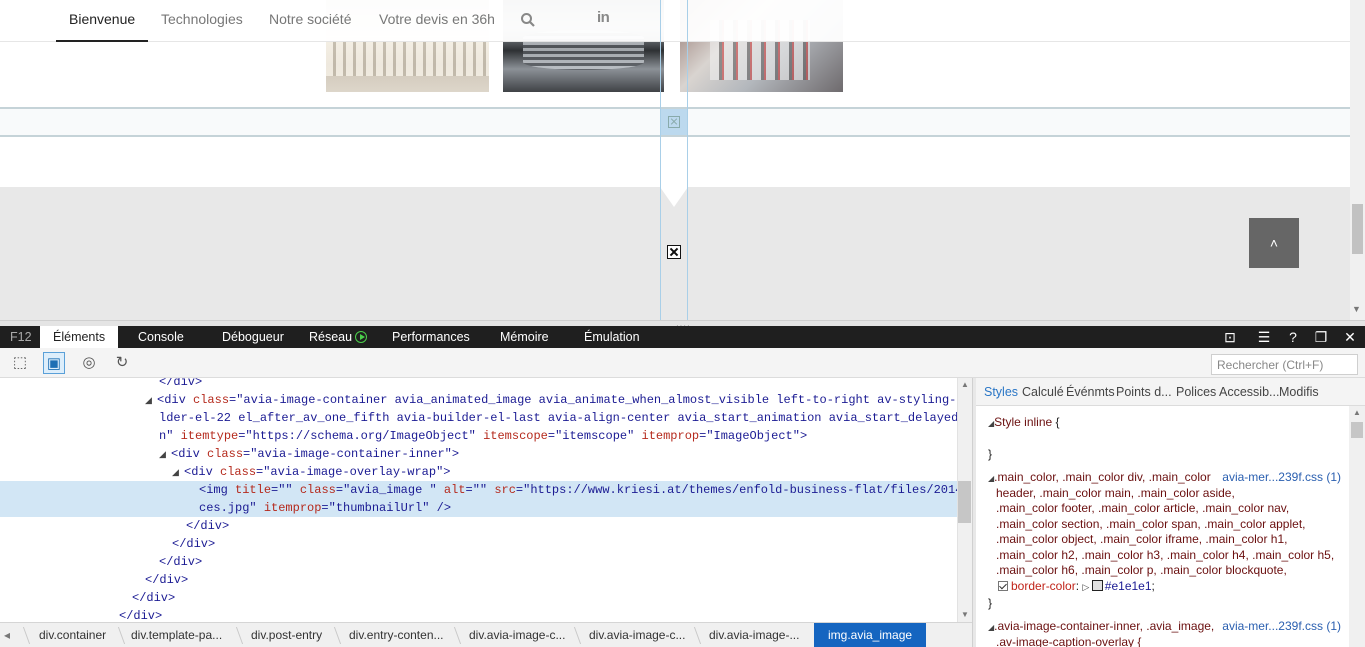 The image size is (1365, 647). What do you see at coordinates (54, 363) in the screenshot?
I see `highlight-icon: ▣` at bounding box center [54, 363].